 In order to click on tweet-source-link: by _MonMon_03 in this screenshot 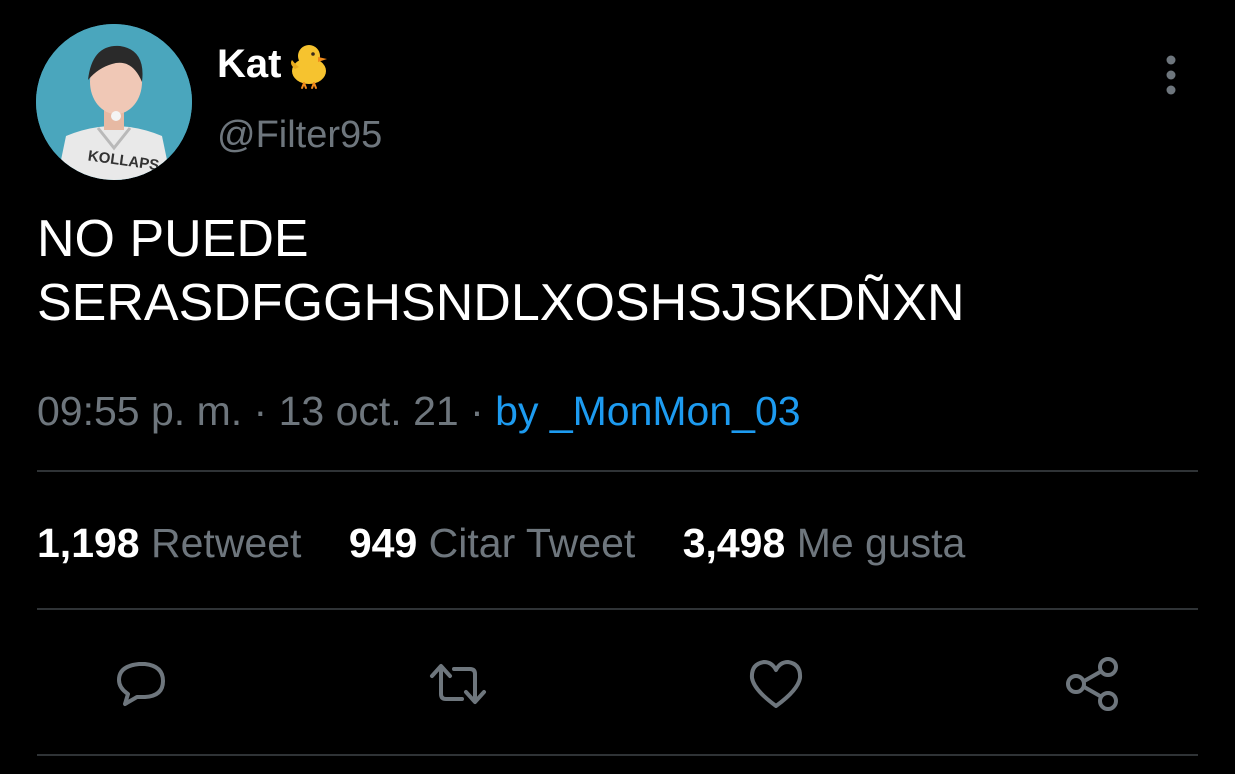, I will do `click(647, 411)`.